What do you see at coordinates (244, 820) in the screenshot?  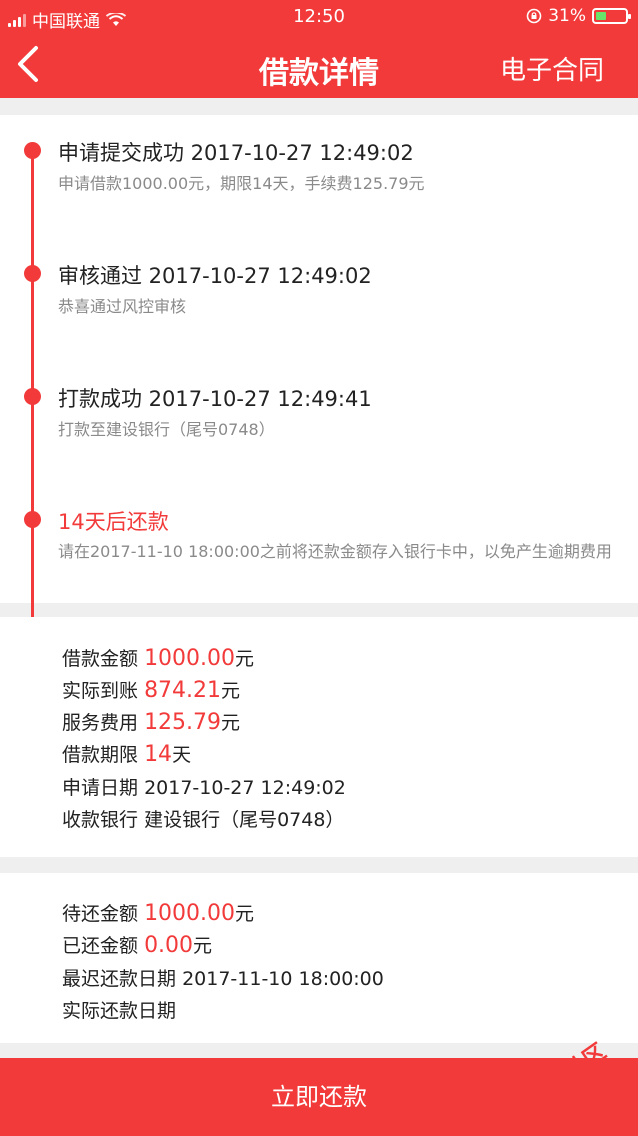 I see `bank-value: 建设银行（尾号0748）` at bounding box center [244, 820].